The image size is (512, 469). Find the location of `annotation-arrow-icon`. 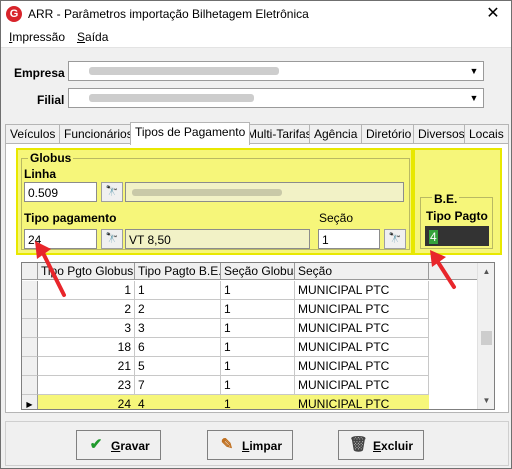

annotation-arrow-icon is located at coordinates (50, 269).